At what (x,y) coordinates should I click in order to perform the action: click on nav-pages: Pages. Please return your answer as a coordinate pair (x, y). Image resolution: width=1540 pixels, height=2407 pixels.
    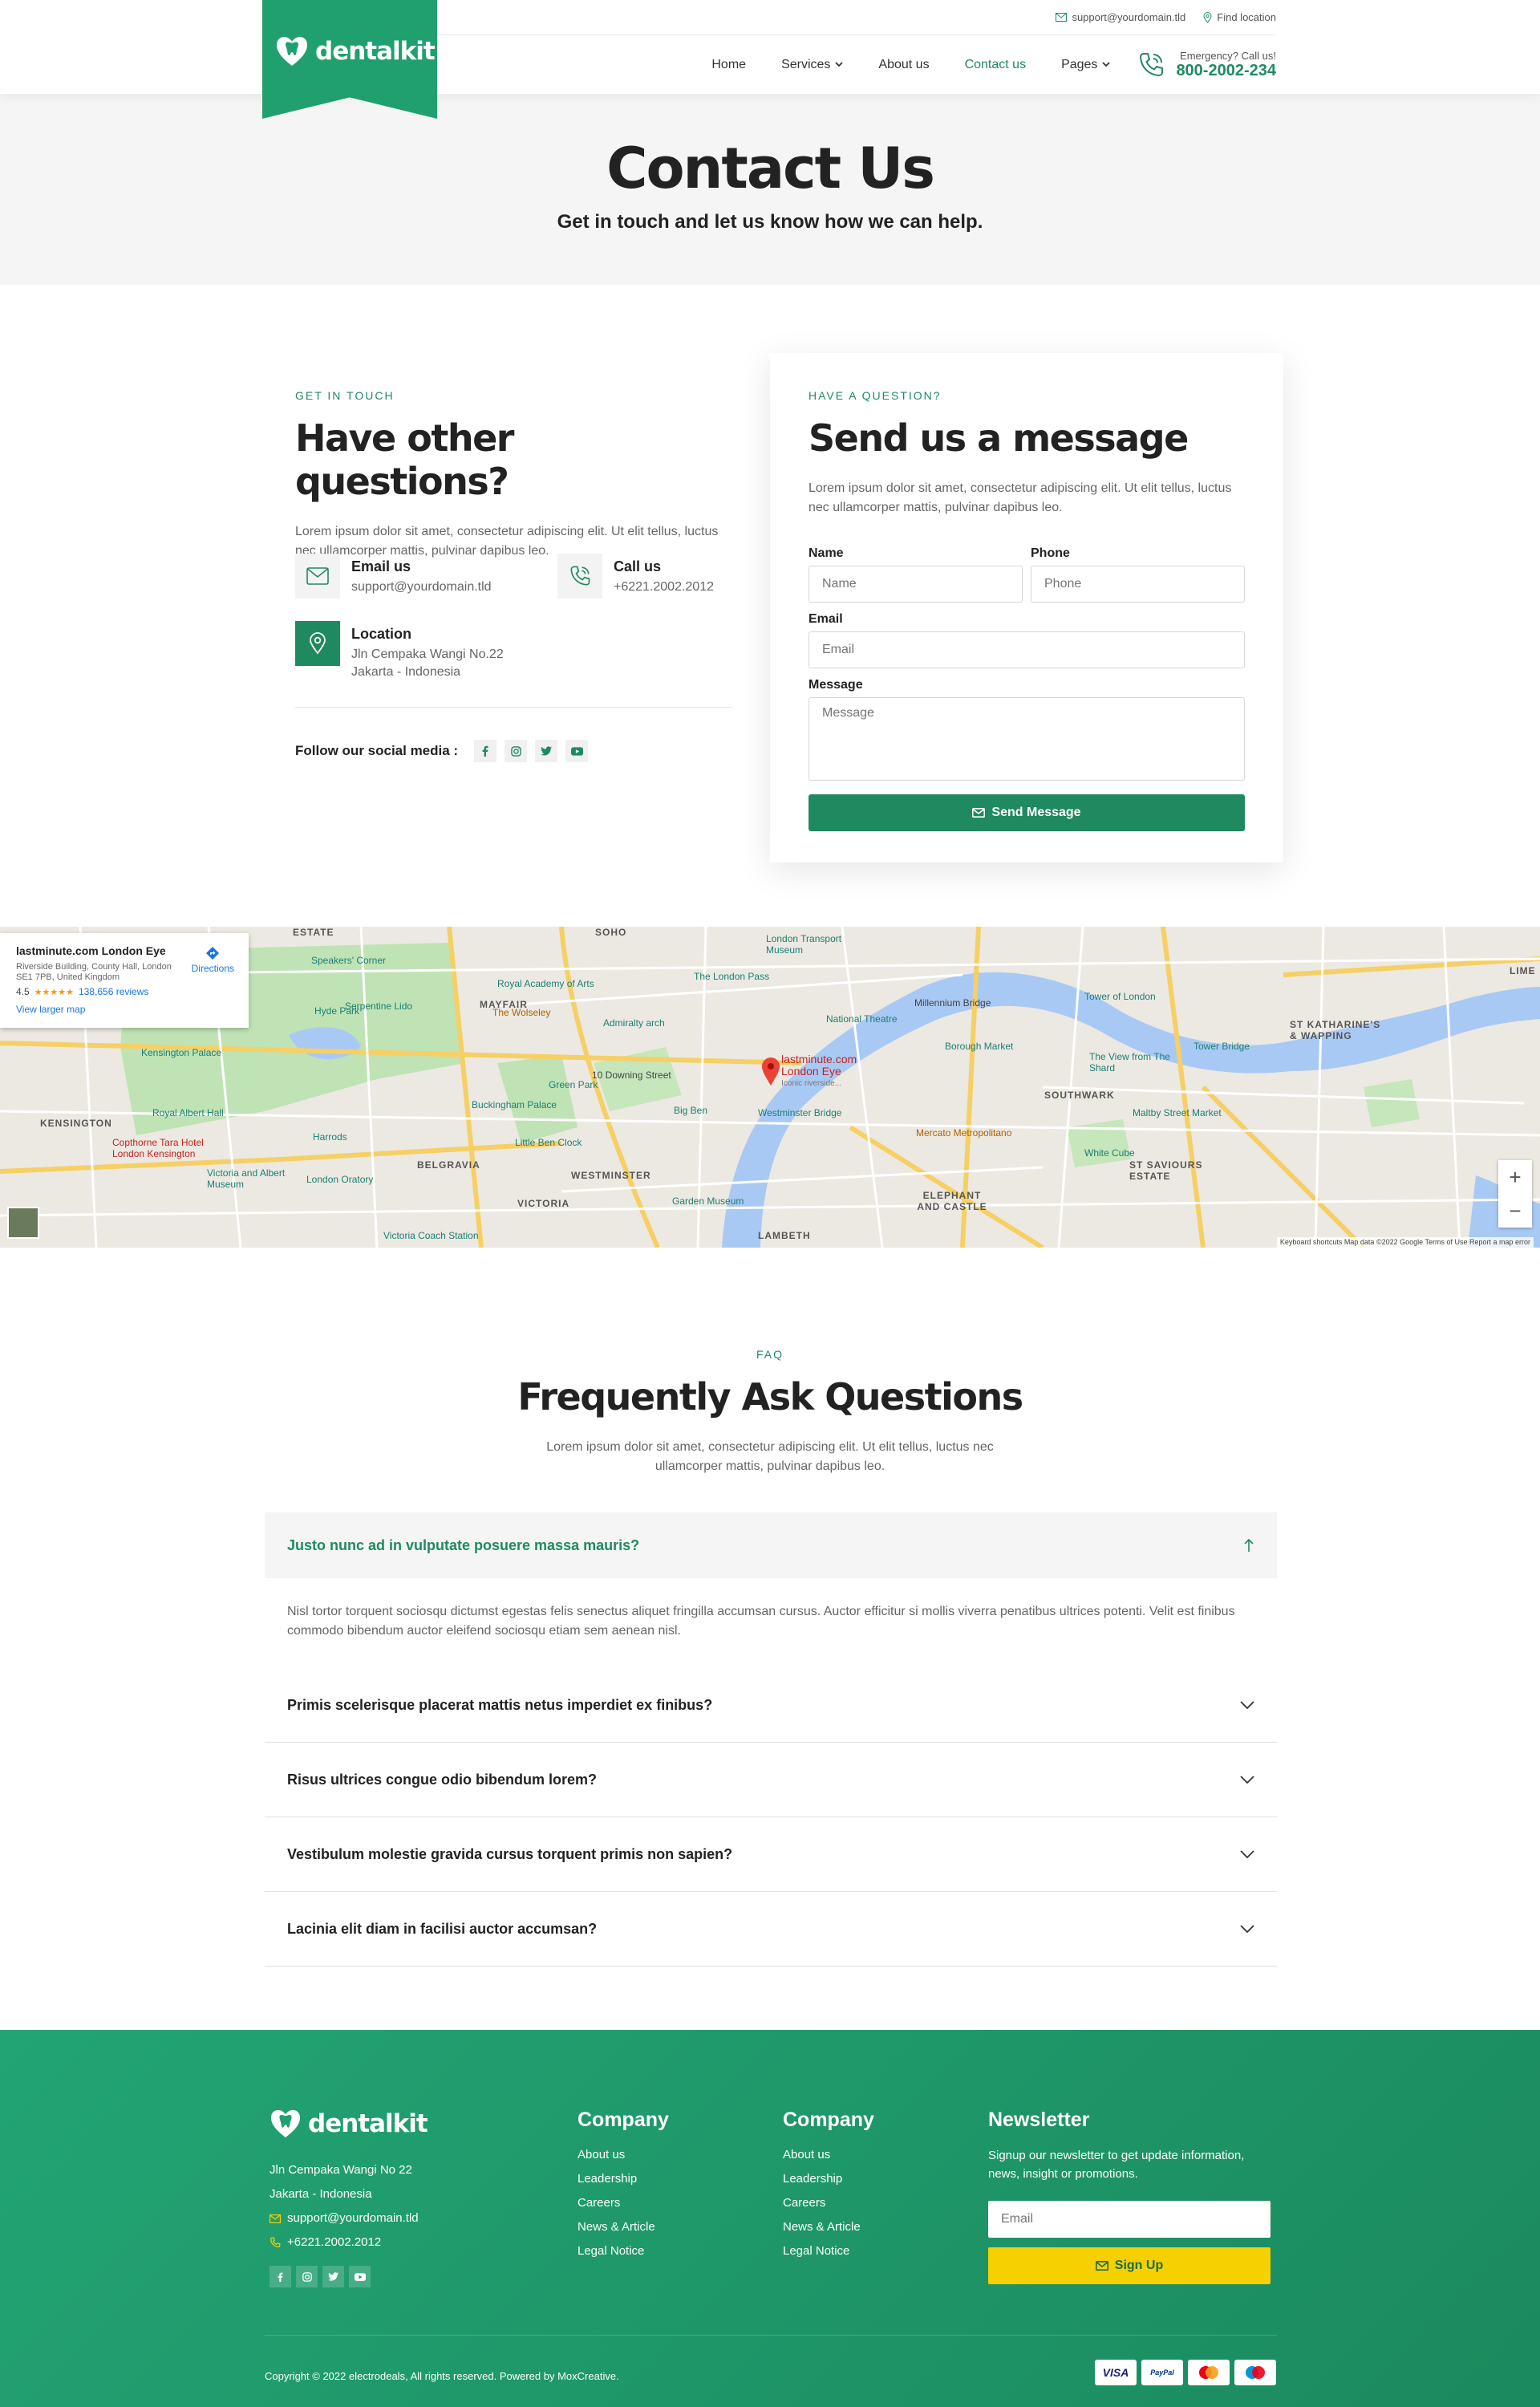
    Looking at the image, I should click on (1086, 65).